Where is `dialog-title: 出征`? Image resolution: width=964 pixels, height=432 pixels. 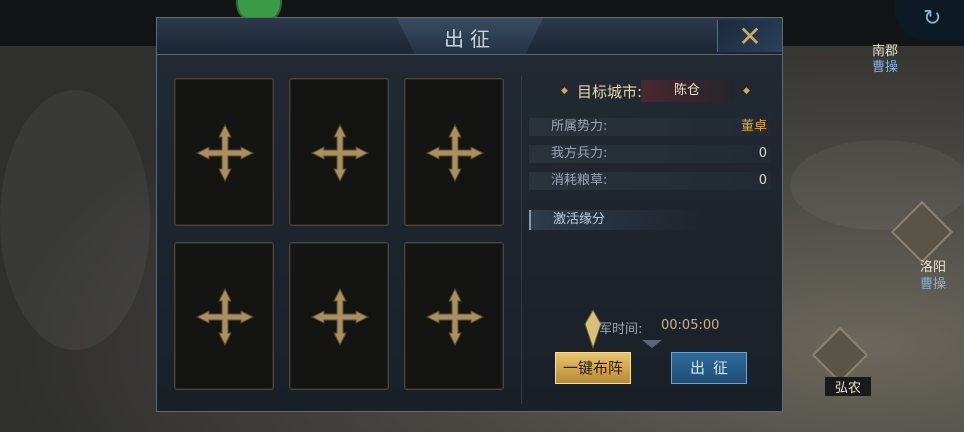
dialog-title: 出征 is located at coordinates (470, 39).